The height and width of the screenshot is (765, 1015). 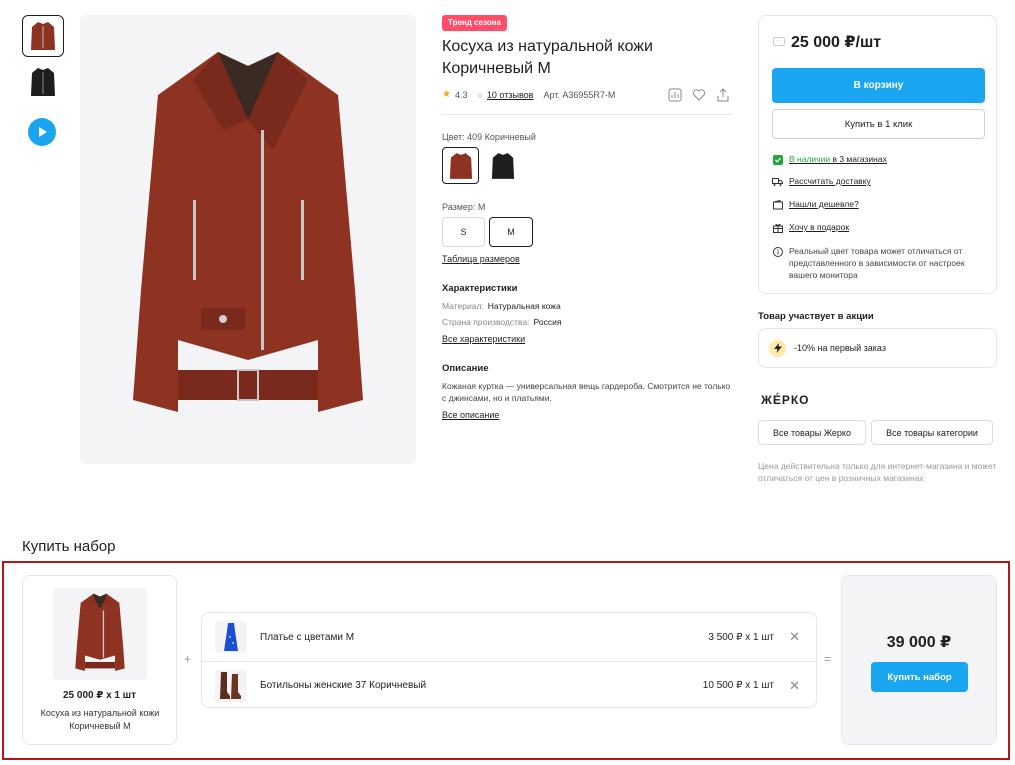 I want to click on thumbnail-brown-jacket, so click(x=43, y=36).